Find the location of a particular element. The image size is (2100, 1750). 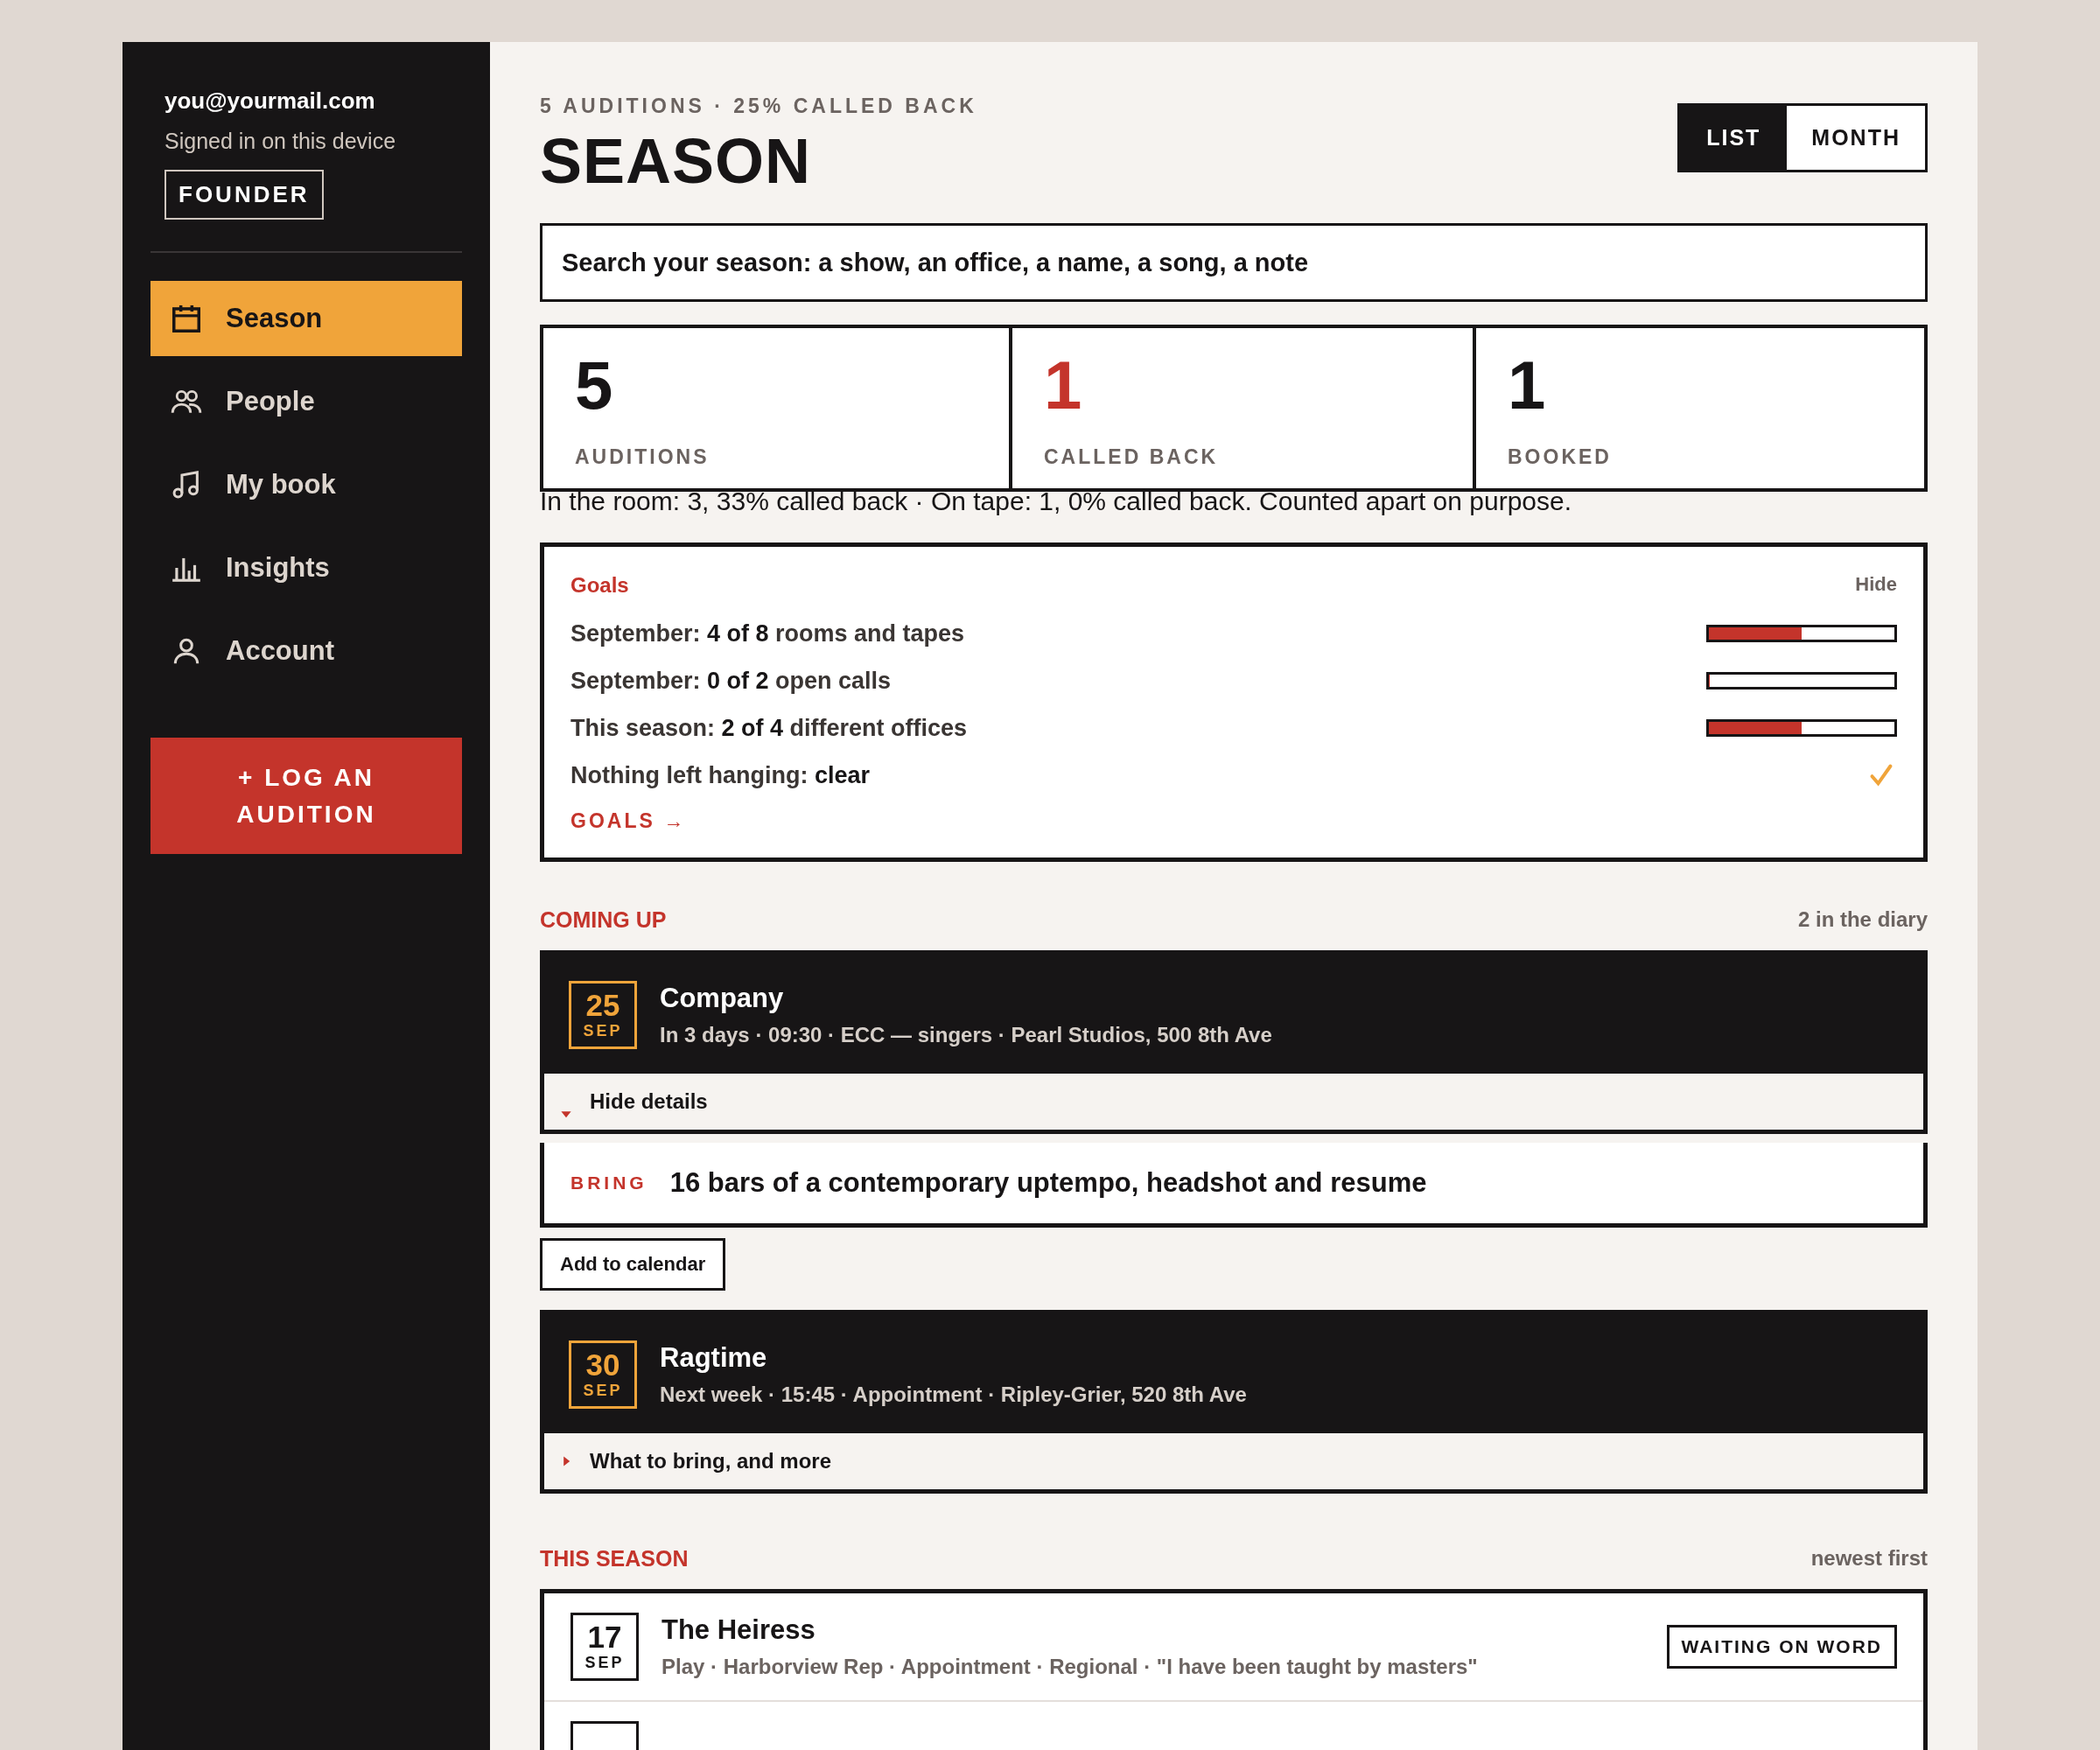

status-tag: WAITING ON WORD is located at coordinates (1781, 1647).